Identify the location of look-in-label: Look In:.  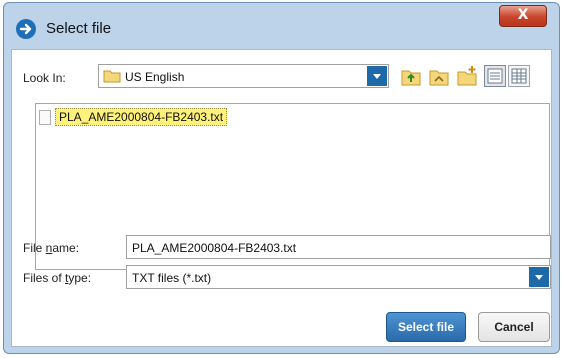
(44, 78).